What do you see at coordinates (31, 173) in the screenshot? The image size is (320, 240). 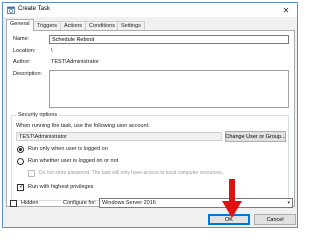 I see `do-not-store-password-checkbox` at bounding box center [31, 173].